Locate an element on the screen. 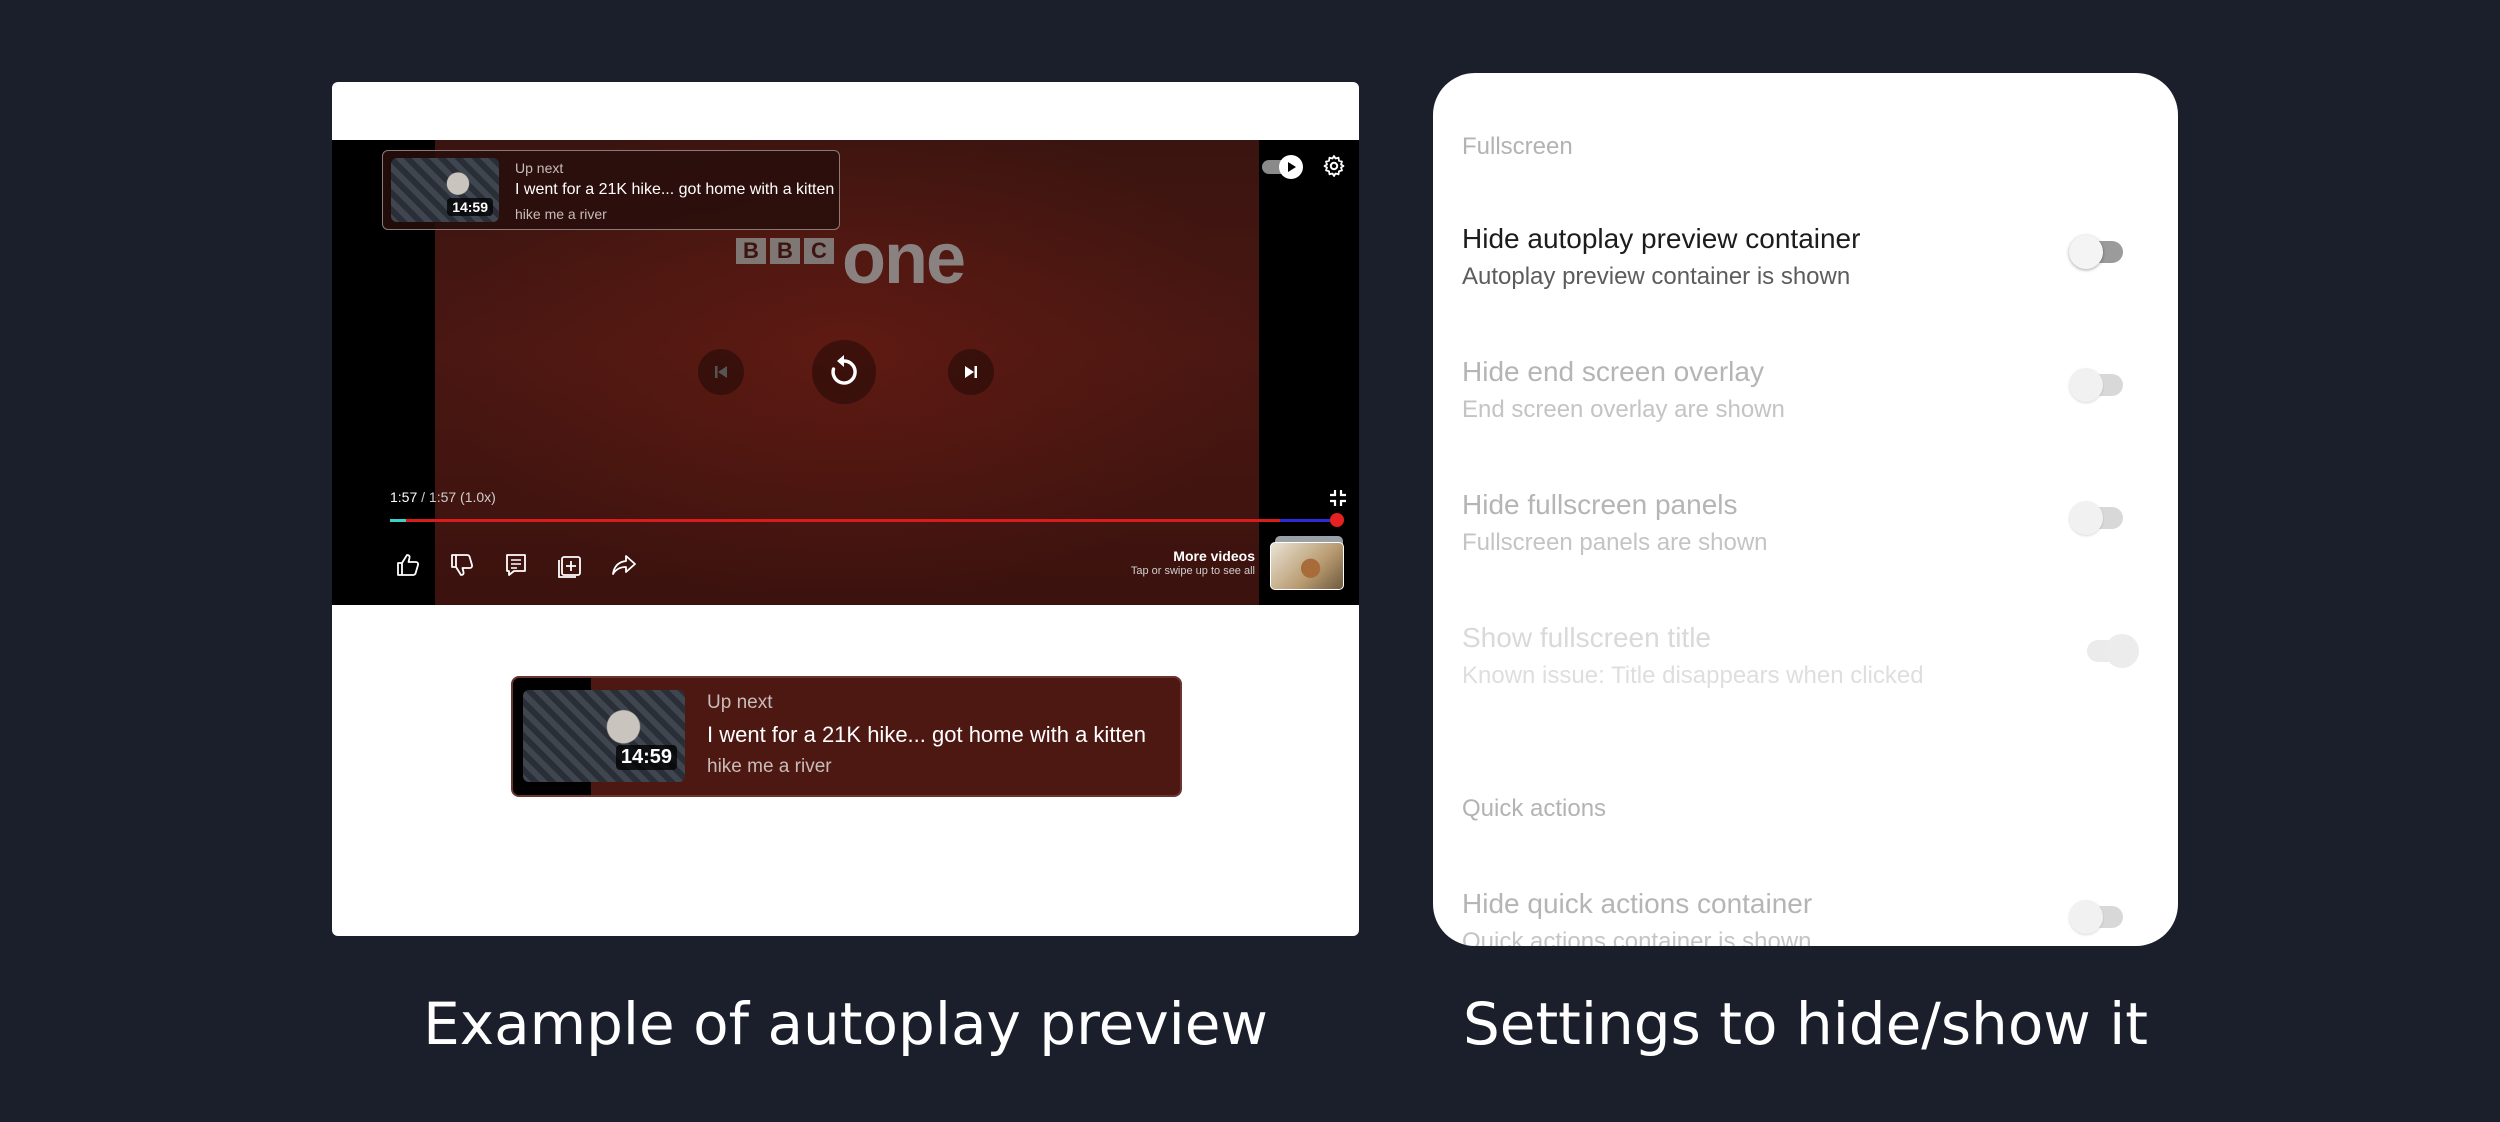 Image resolution: width=2500 pixels, height=1122 pixels. next-icon is located at coordinates (971, 372).